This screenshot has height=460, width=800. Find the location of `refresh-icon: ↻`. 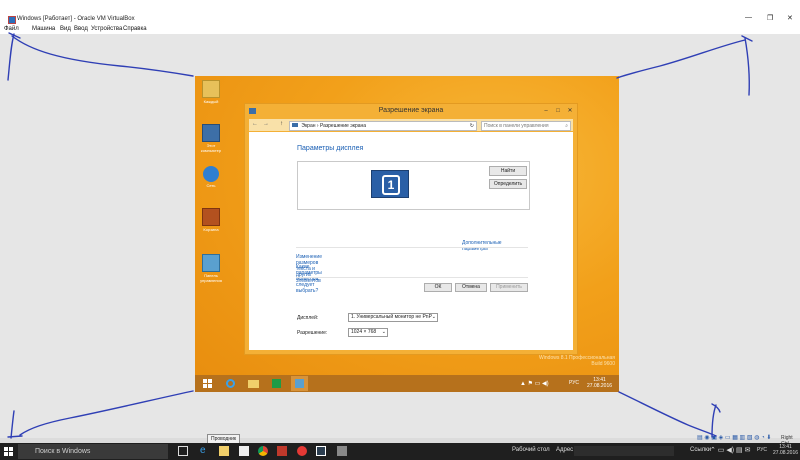

refresh-icon: ↻ is located at coordinates (472, 126).